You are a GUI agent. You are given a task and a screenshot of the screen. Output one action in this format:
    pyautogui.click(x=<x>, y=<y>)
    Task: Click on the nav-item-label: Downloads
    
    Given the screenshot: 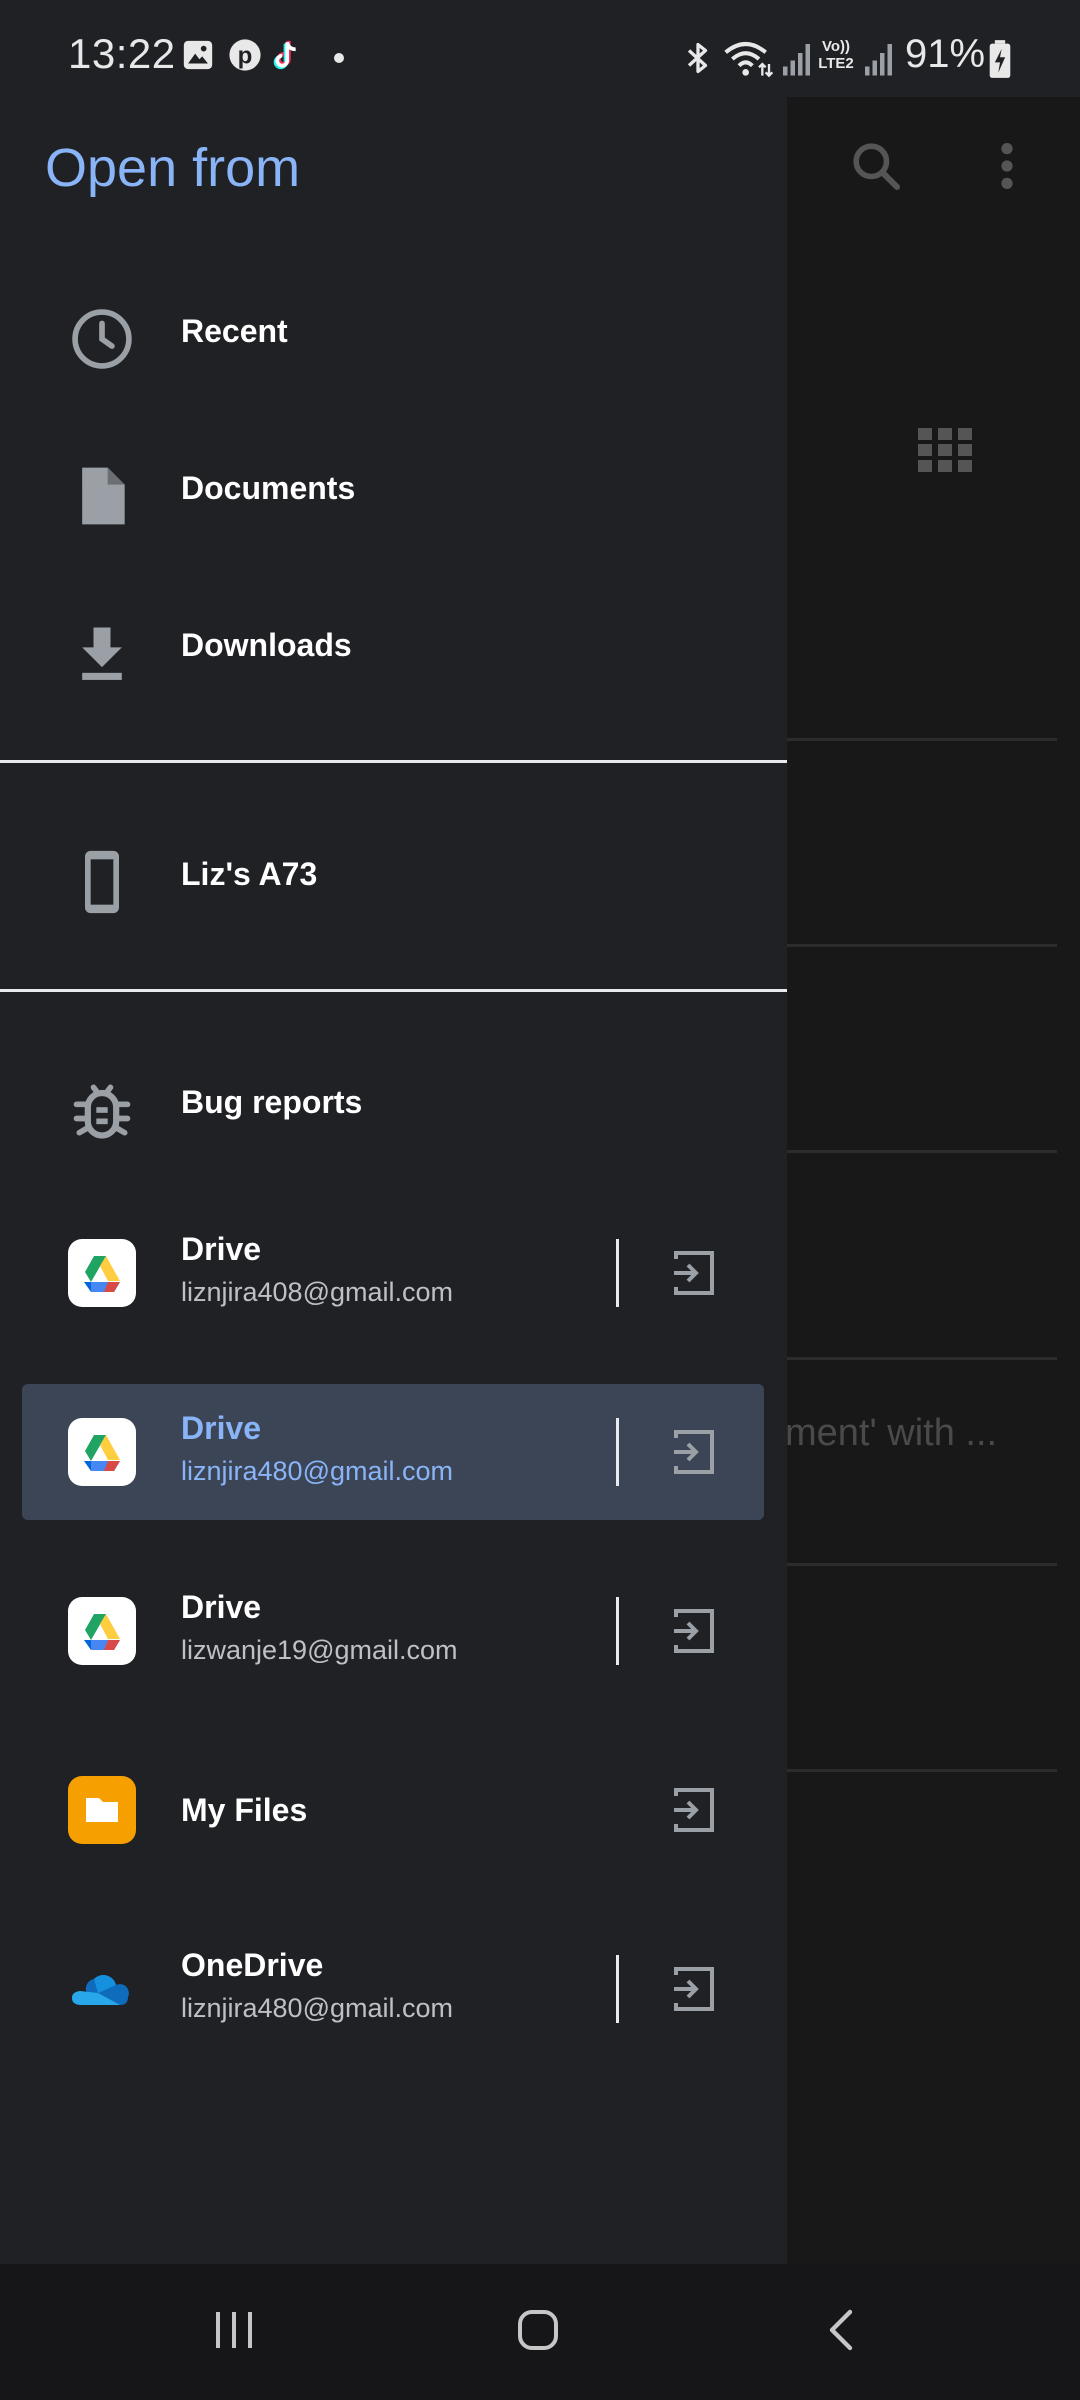 What is the action you would take?
    pyautogui.click(x=266, y=645)
    